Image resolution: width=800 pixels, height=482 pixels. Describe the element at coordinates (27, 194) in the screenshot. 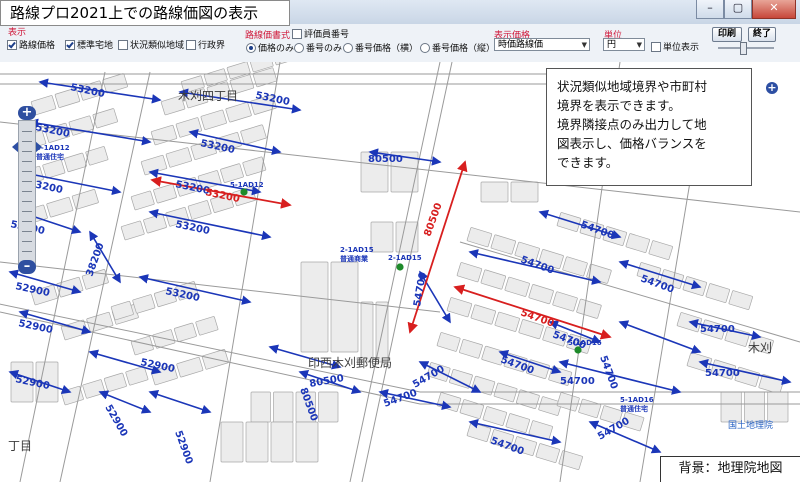

I see `zoom-slider` at that location.